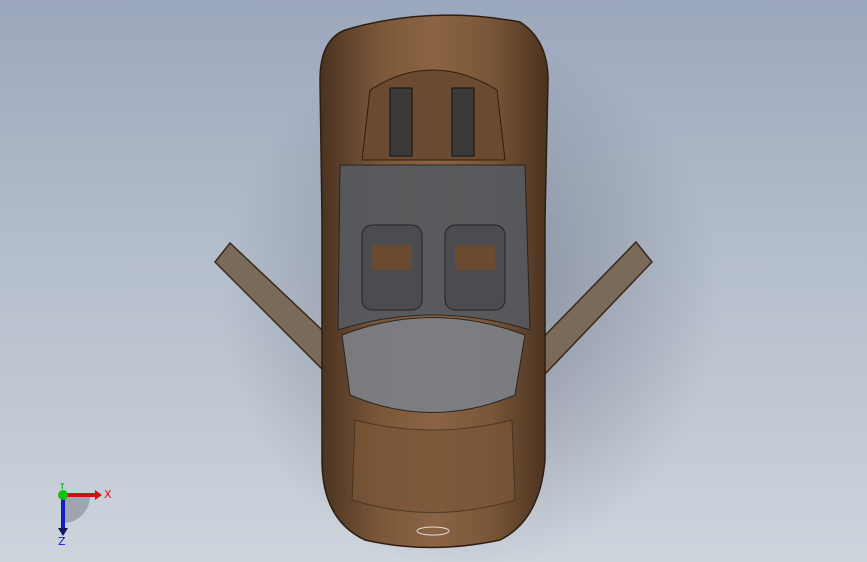 This screenshot has width=867, height=562. Describe the element at coordinates (475, 257) in the screenshot. I see `seat-cushion-right` at that location.